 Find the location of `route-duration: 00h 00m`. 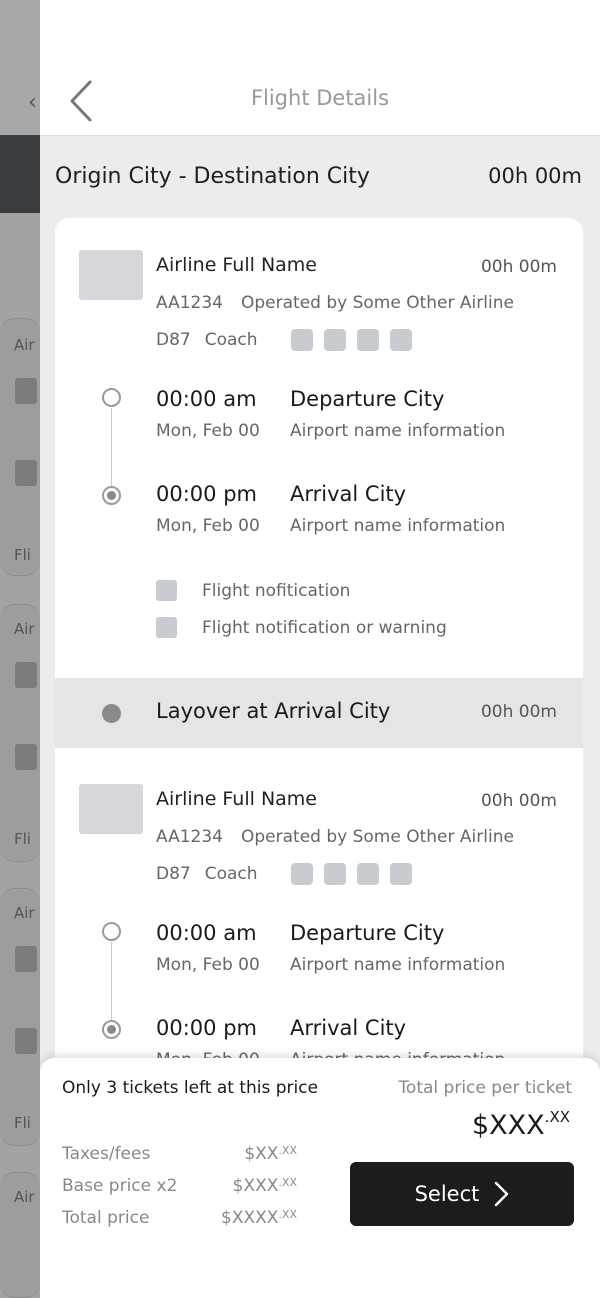

route-duration: 00h 00m is located at coordinates (535, 176).